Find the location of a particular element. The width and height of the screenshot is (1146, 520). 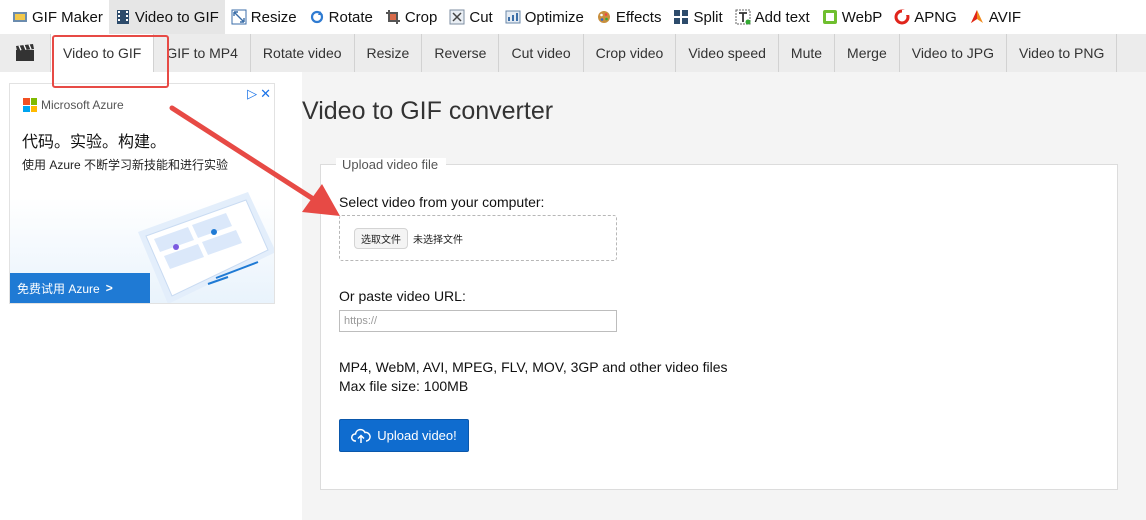

tab-cut-video: Cut video is located at coordinates (541, 53).